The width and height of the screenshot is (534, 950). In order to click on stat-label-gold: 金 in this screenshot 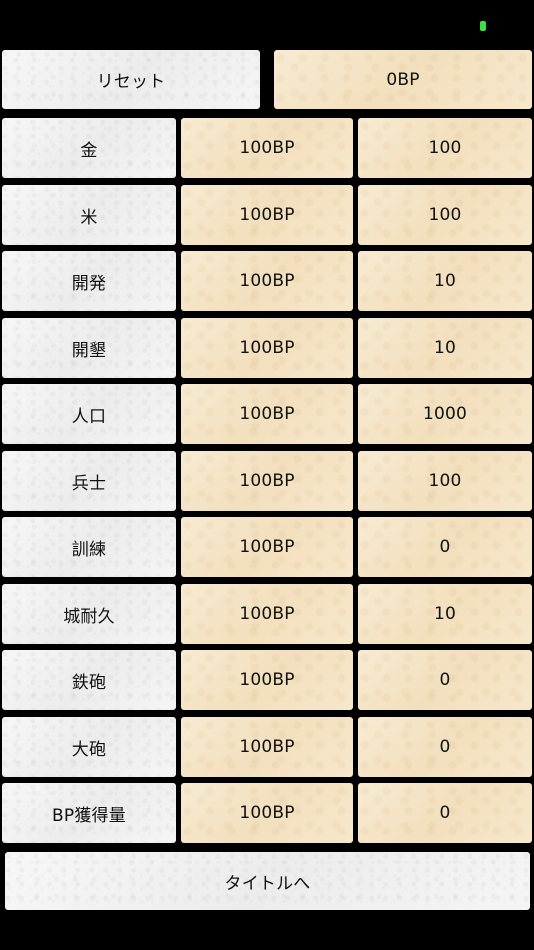, I will do `click(89, 148)`.